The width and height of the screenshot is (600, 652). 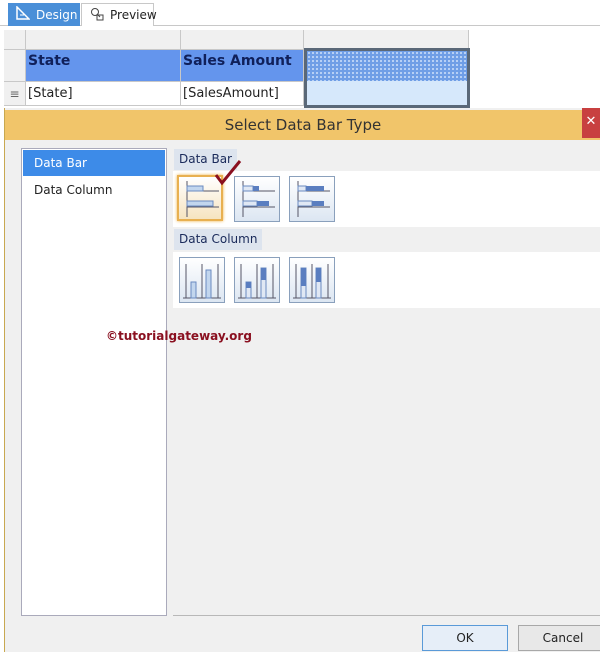 I want to click on tab-label: Design, so click(x=57, y=14).